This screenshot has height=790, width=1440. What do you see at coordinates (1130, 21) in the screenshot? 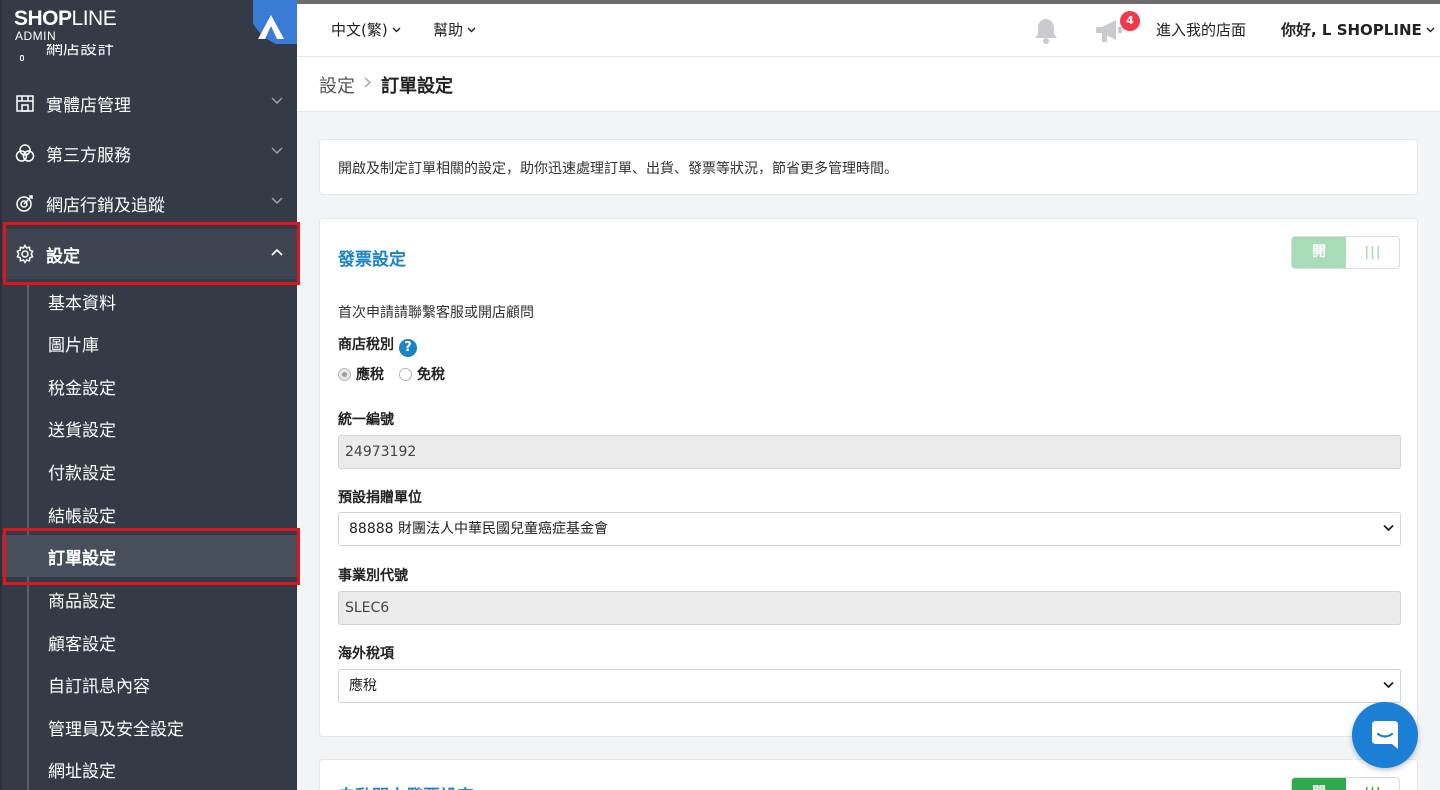
I see `notification-count-badge: 4` at bounding box center [1130, 21].